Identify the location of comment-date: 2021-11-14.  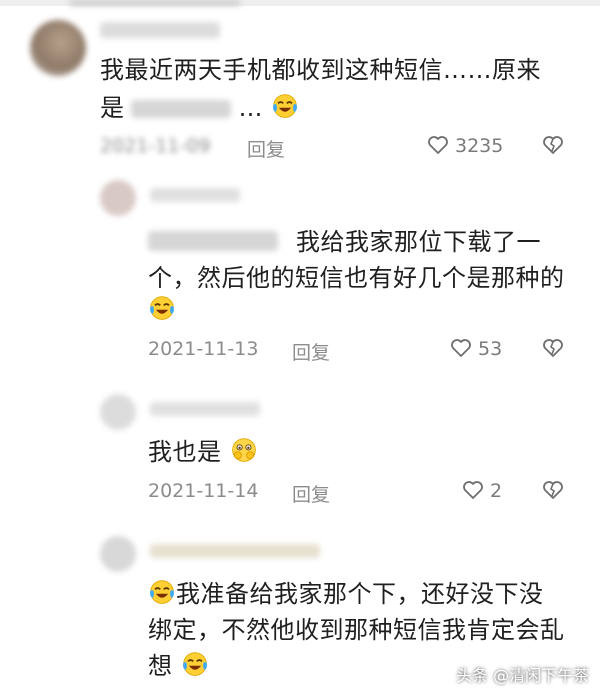
(203, 491).